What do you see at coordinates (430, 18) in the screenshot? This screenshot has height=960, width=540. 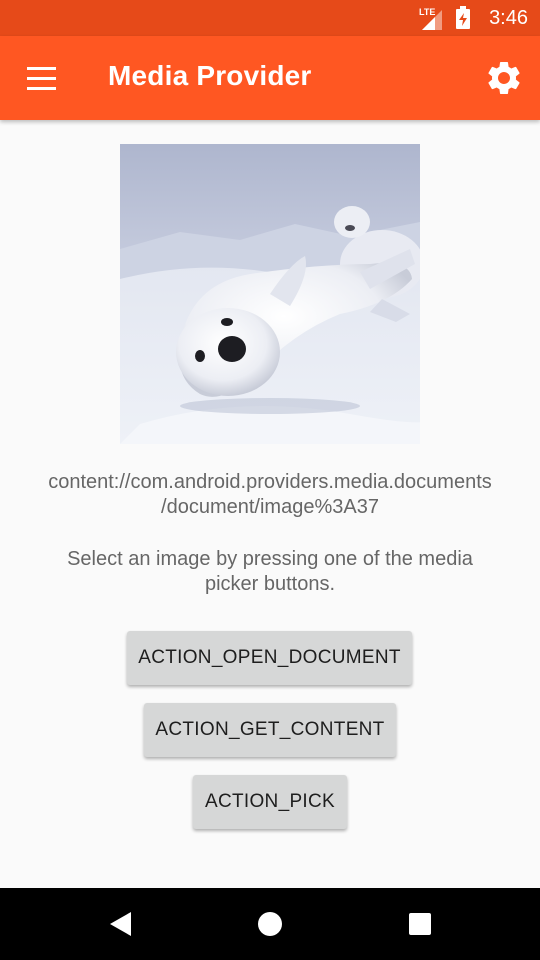 I see `lte-signal-icon: LTE` at bounding box center [430, 18].